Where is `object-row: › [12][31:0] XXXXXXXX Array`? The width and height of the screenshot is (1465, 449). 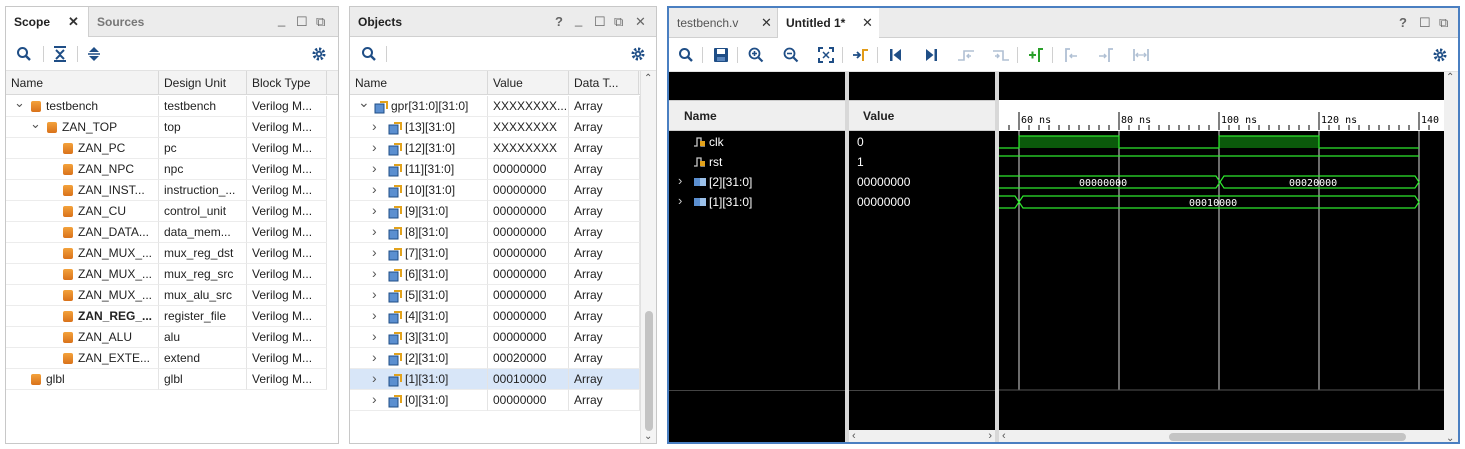 object-row: › [12][31:0] XXXXXXXX Array is located at coordinates (495, 148).